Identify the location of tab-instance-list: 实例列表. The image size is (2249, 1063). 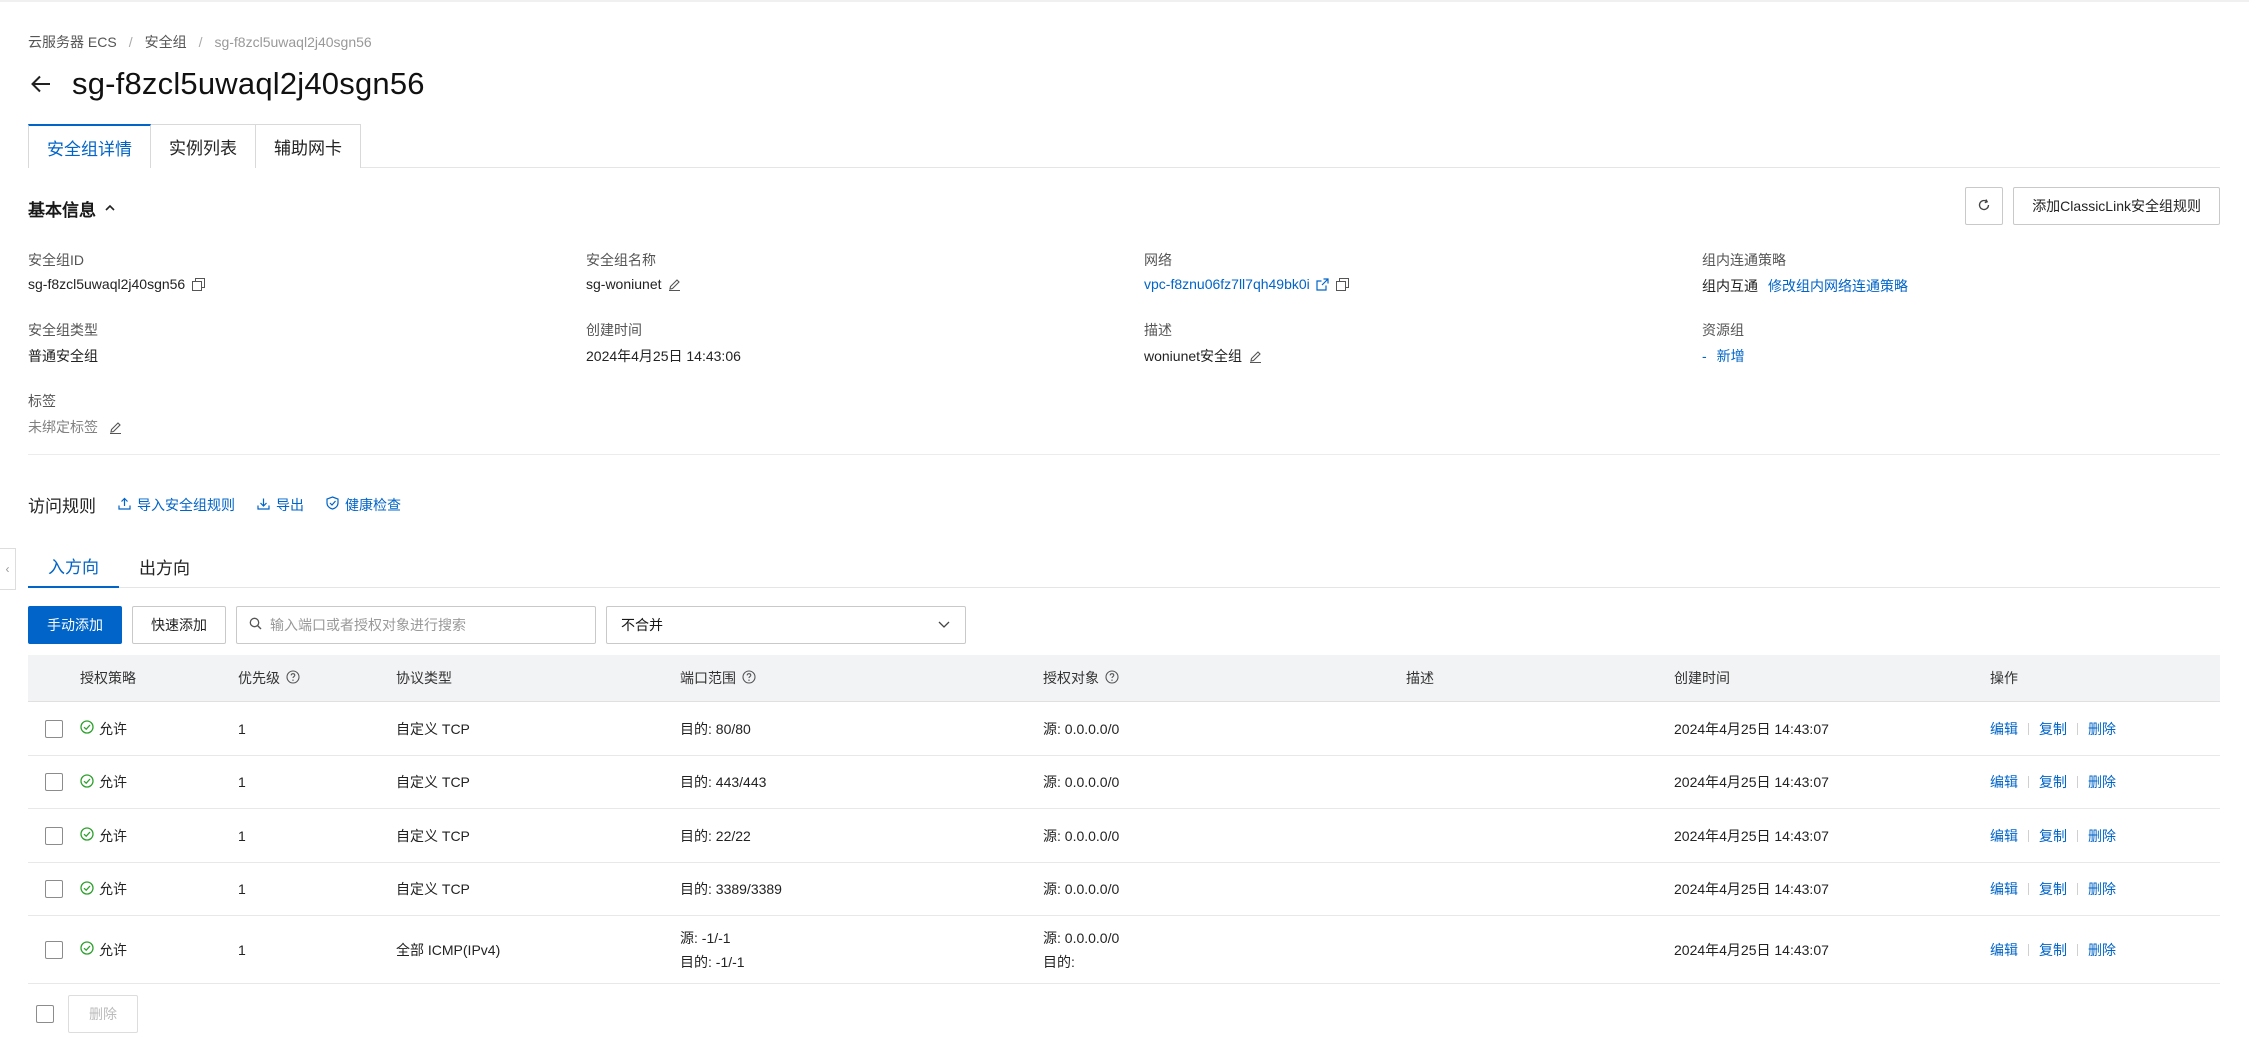
(203, 146).